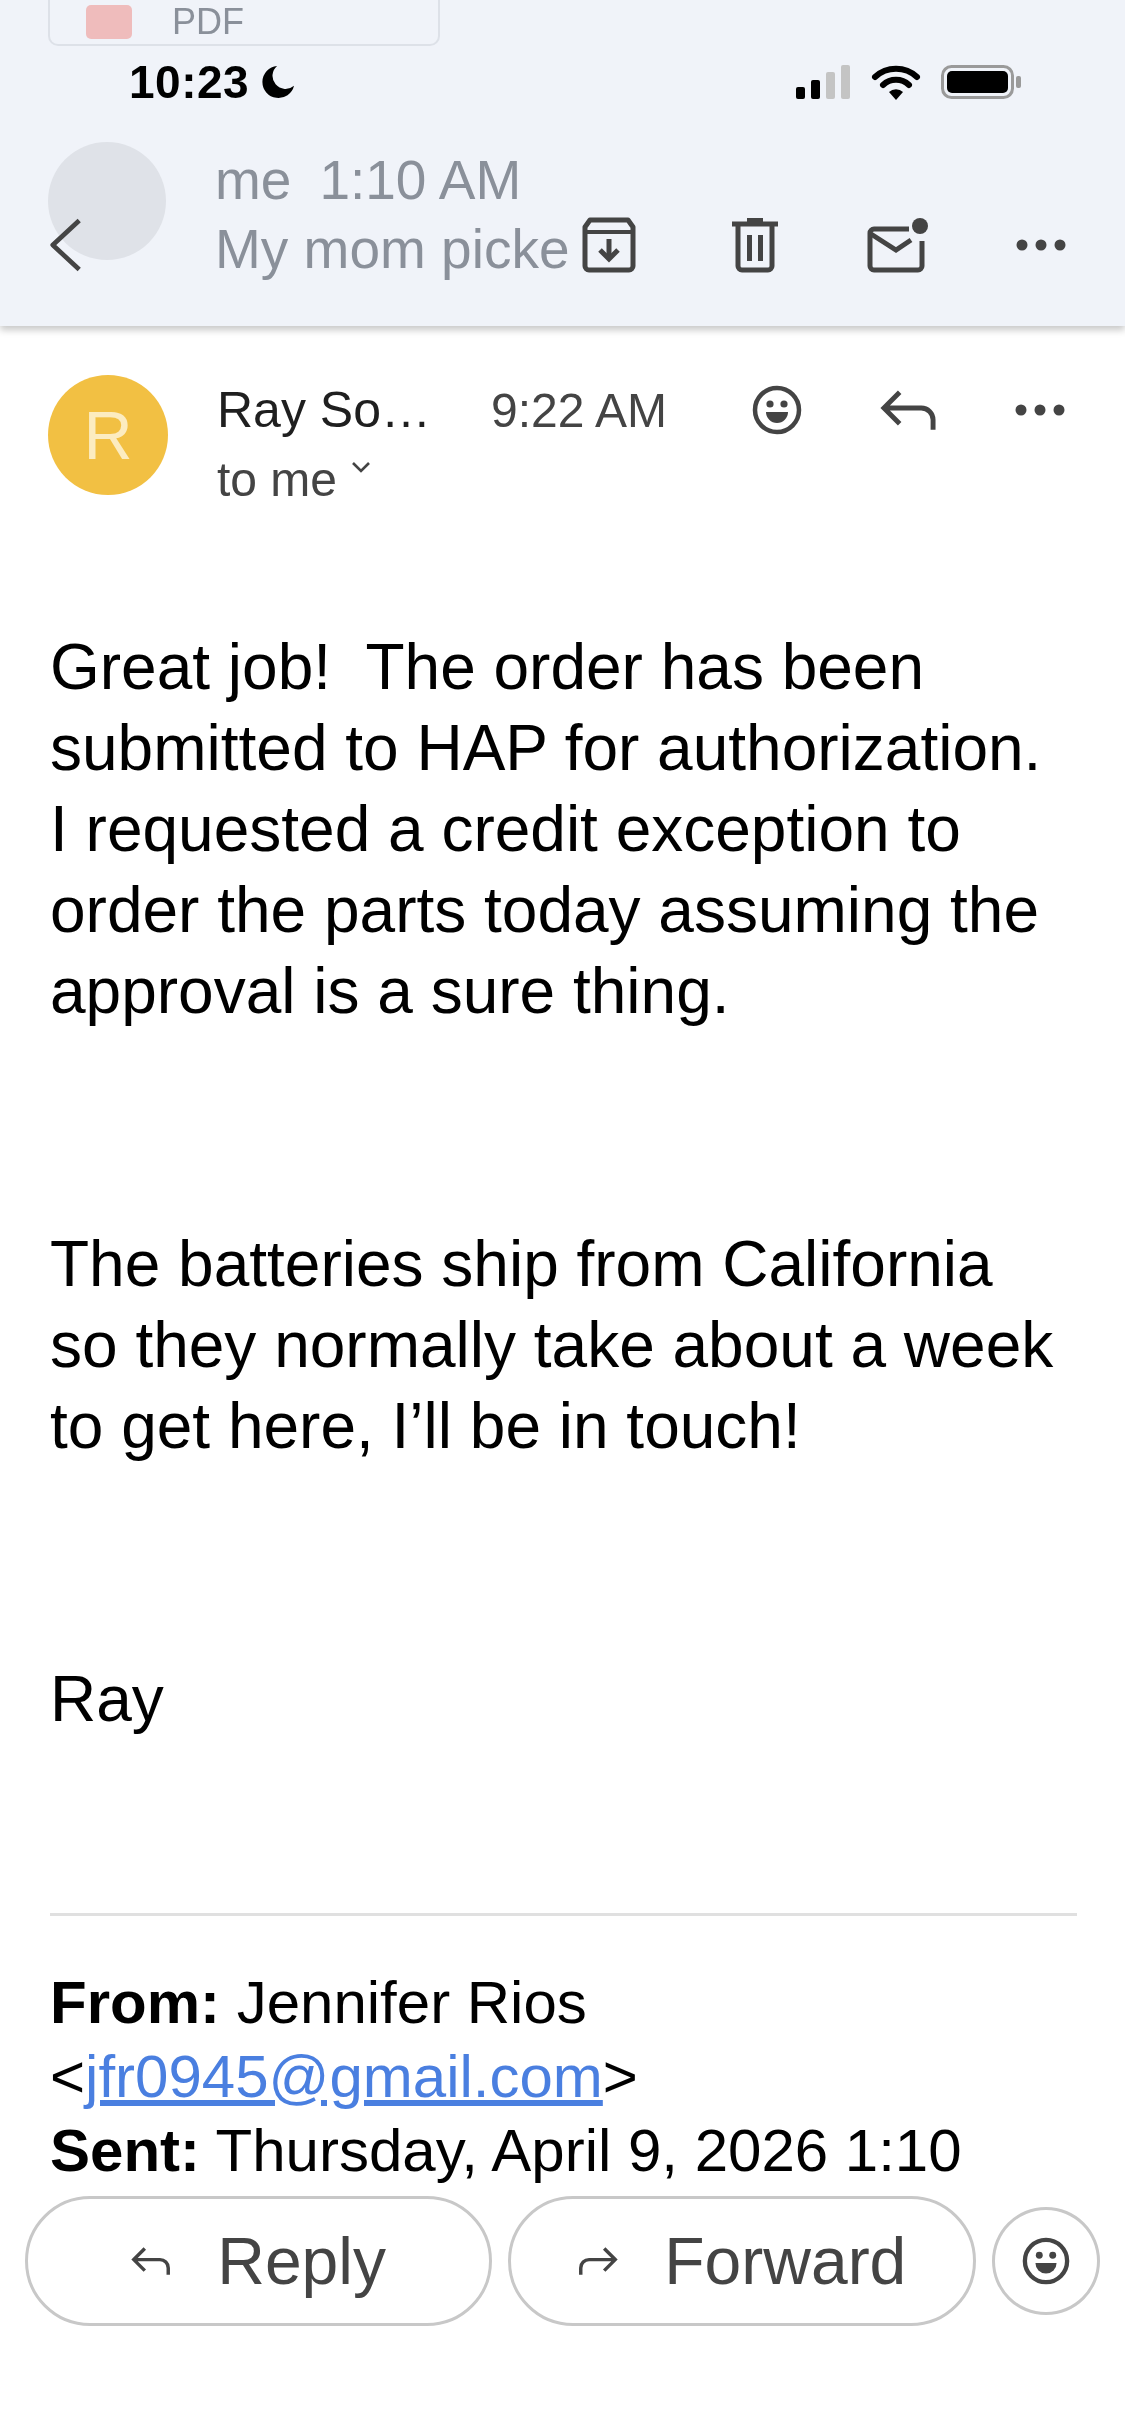 This screenshot has width=1125, height=2436. Describe the element at coordinates (344, 2076) in the screenshot. I see `email-link: jfr0945@gmail.com` at that location.